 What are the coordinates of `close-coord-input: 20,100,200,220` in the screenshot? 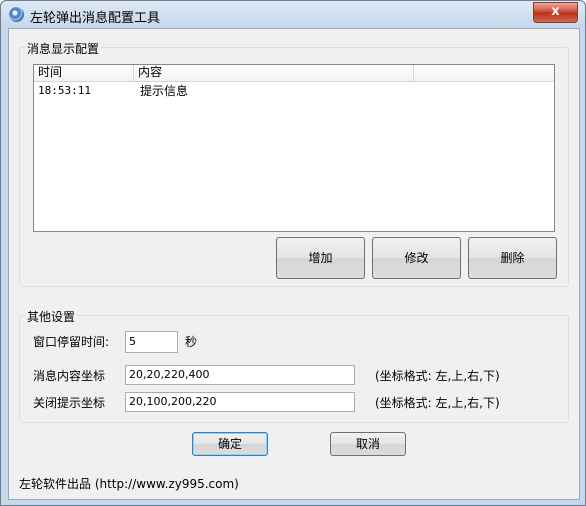 It's located at (240, 402).